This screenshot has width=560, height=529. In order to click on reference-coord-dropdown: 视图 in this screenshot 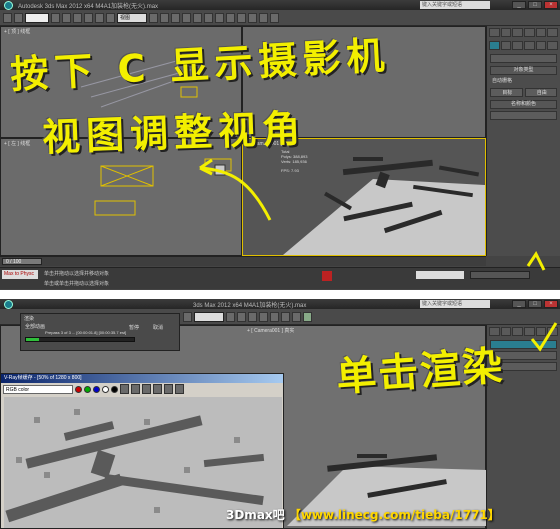, I will do `click(132, 17)`.